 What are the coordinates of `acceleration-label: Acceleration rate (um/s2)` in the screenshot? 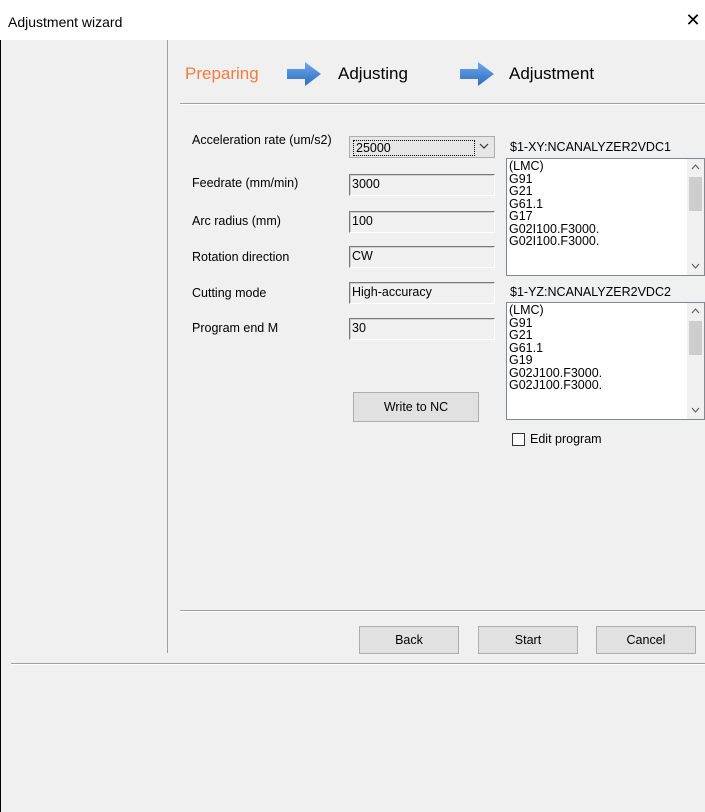 It's located at (262, 140).